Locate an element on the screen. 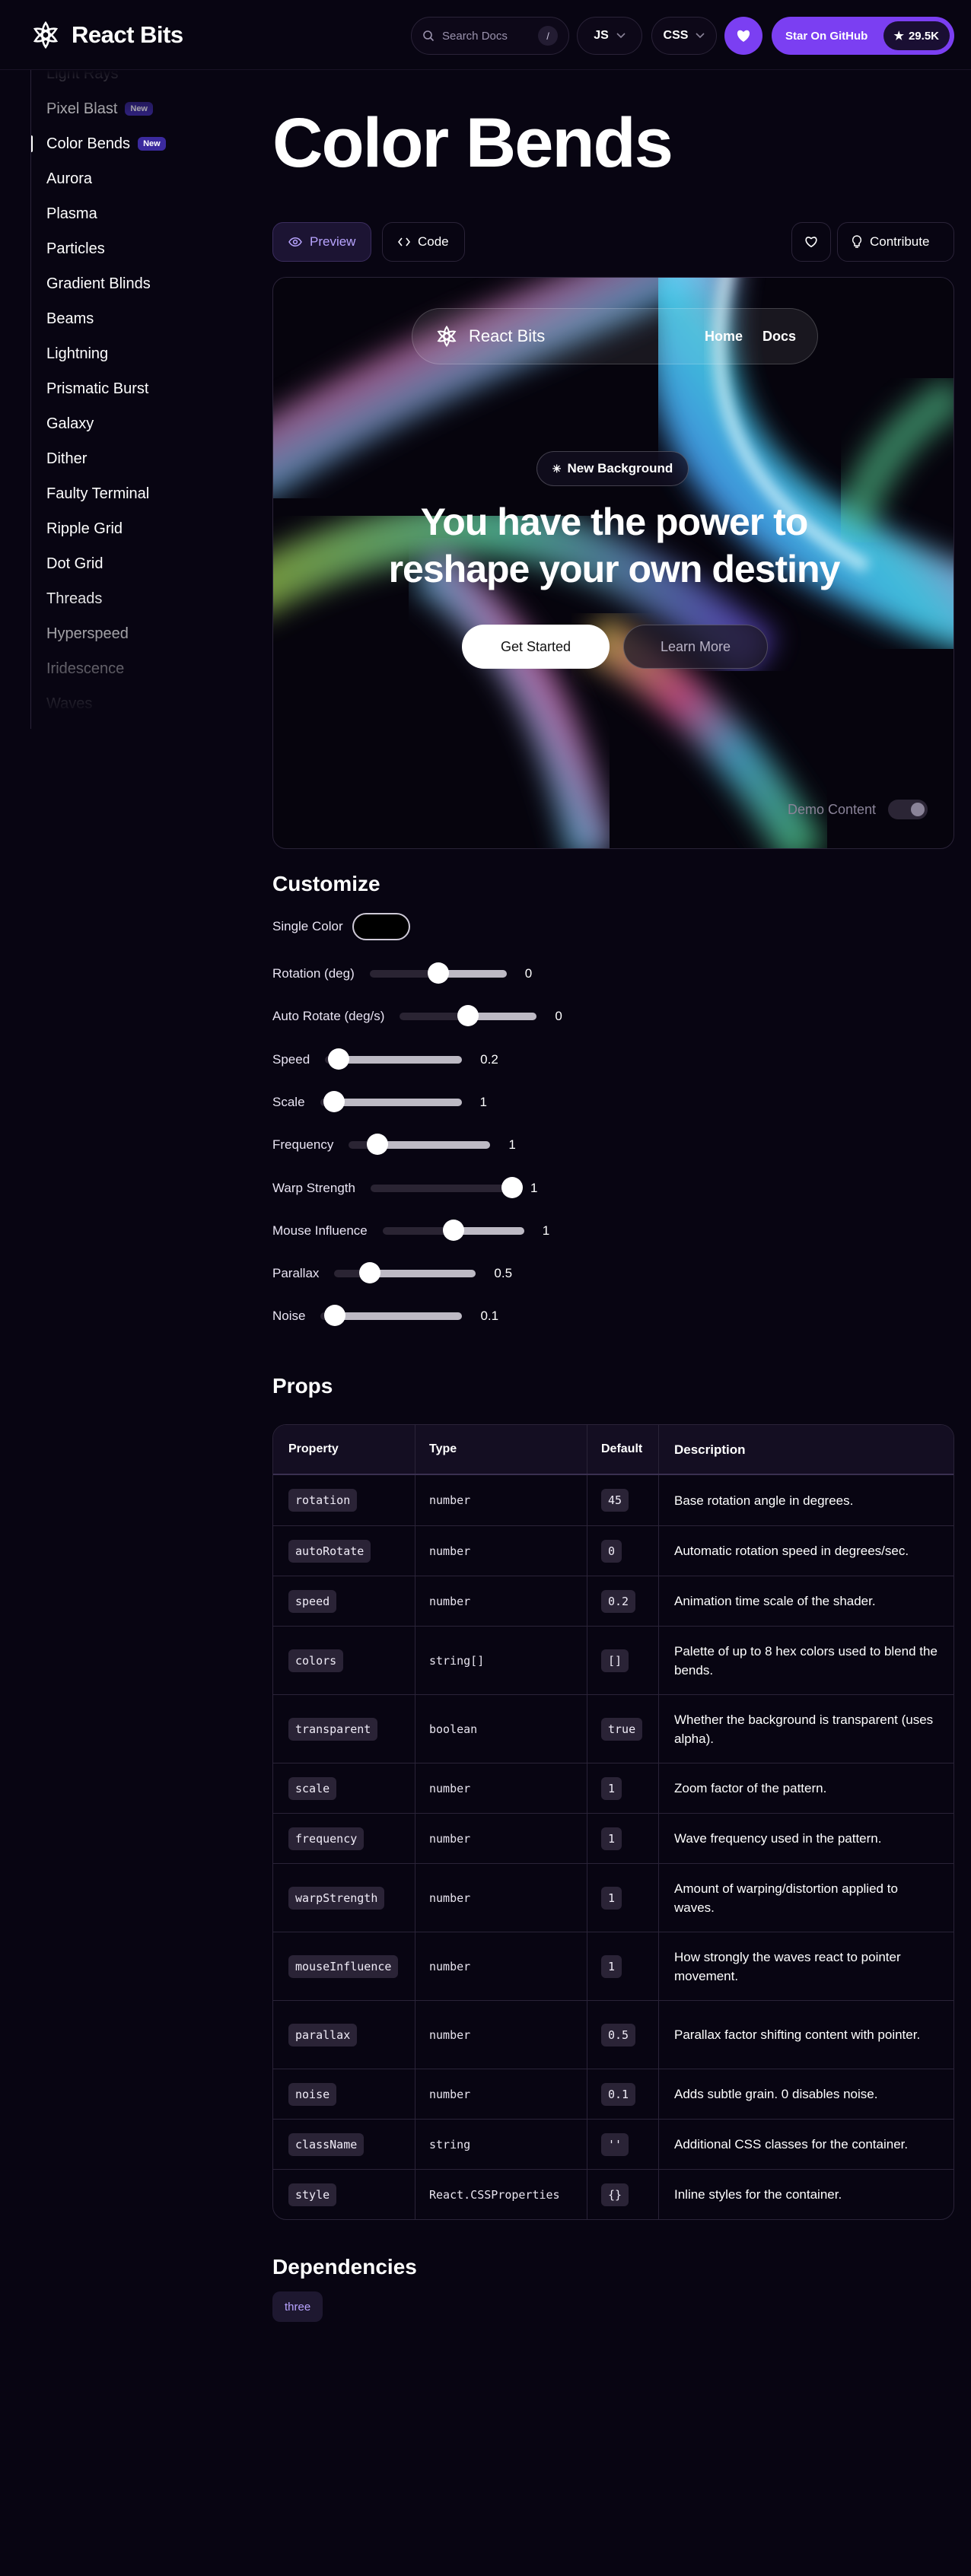  sidebar-item: Lightning is located at coordinates (129, 354).